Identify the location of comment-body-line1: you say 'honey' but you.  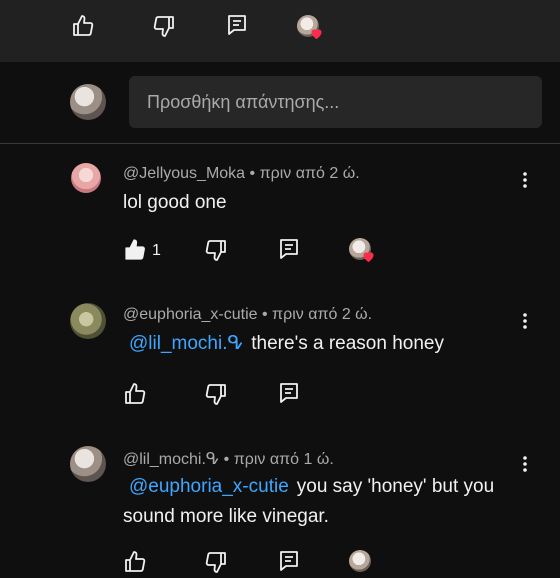
(395, 486).